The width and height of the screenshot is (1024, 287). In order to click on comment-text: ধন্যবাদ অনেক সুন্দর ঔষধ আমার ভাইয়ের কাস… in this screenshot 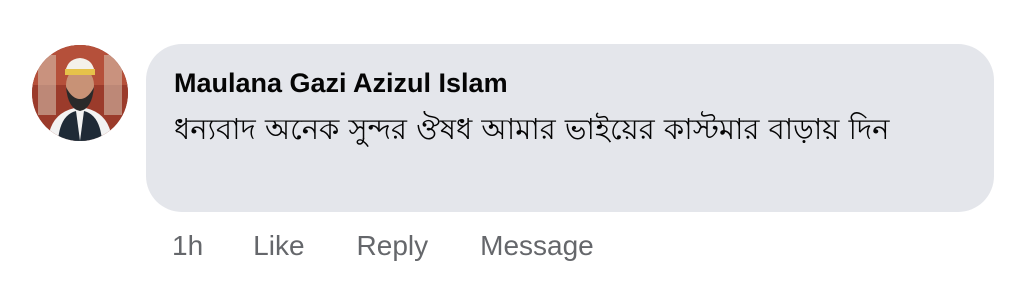, I will do `click(532, 129)`.